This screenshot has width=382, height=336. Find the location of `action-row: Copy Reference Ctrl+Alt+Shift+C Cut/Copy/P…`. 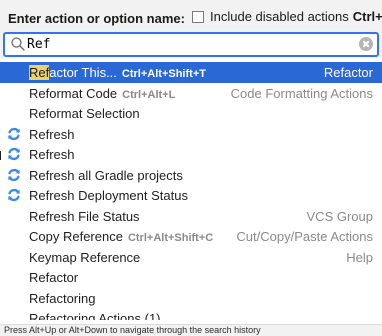

action-row: Copy Reference Ctrl+Alt+Shift+C Cut/Copy/P… is located at coordinates (191, 236).